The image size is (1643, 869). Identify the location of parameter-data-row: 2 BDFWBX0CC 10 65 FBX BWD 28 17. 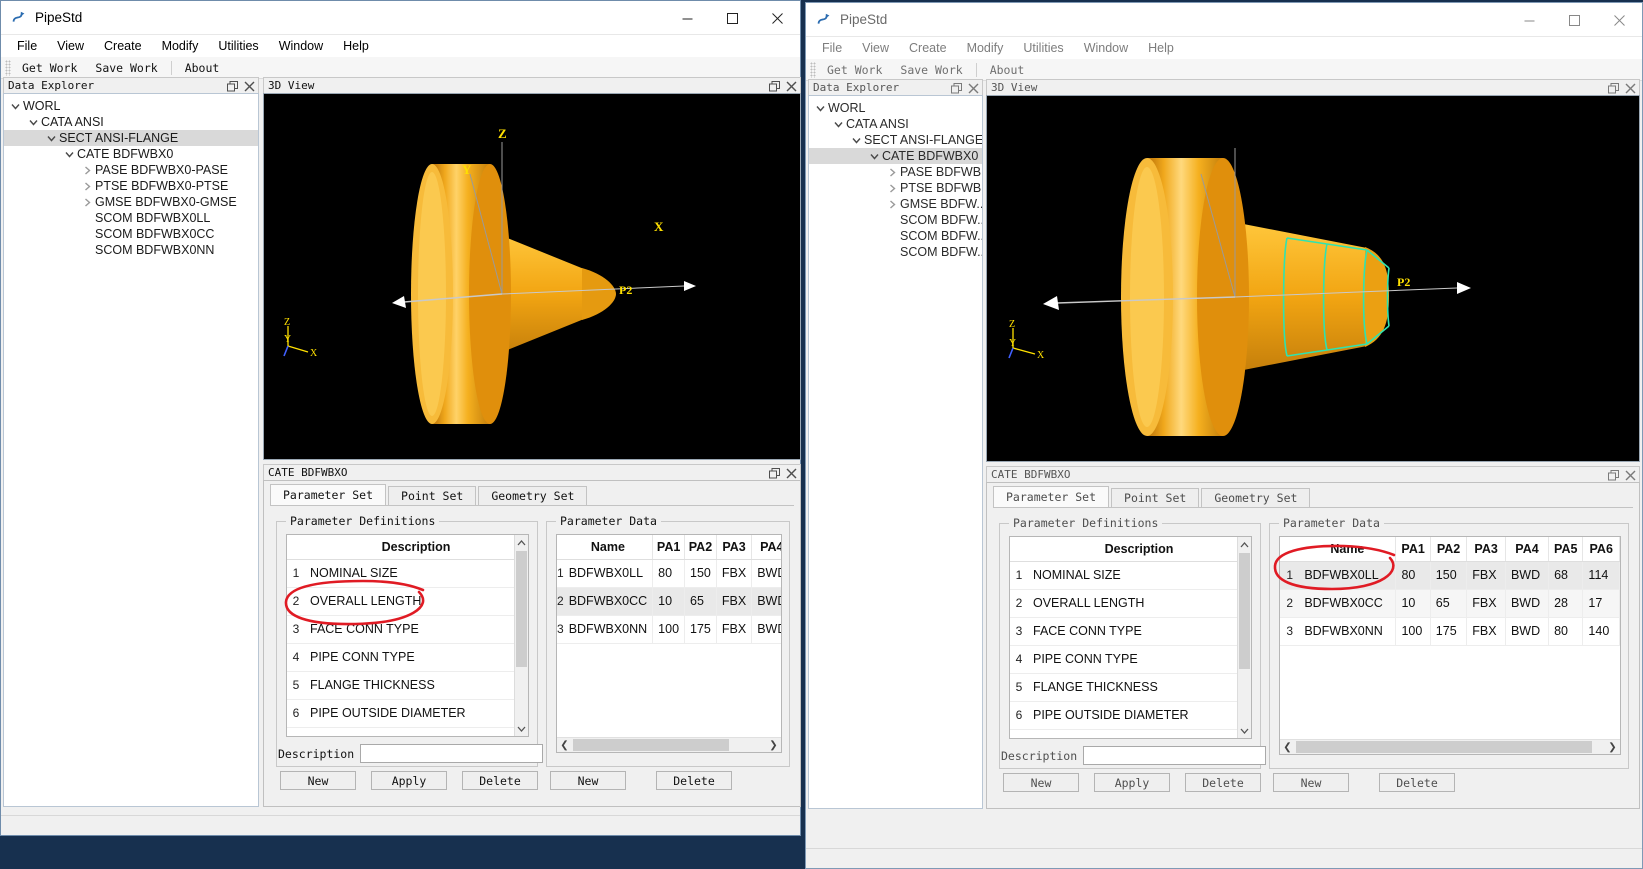
(1450, 603).